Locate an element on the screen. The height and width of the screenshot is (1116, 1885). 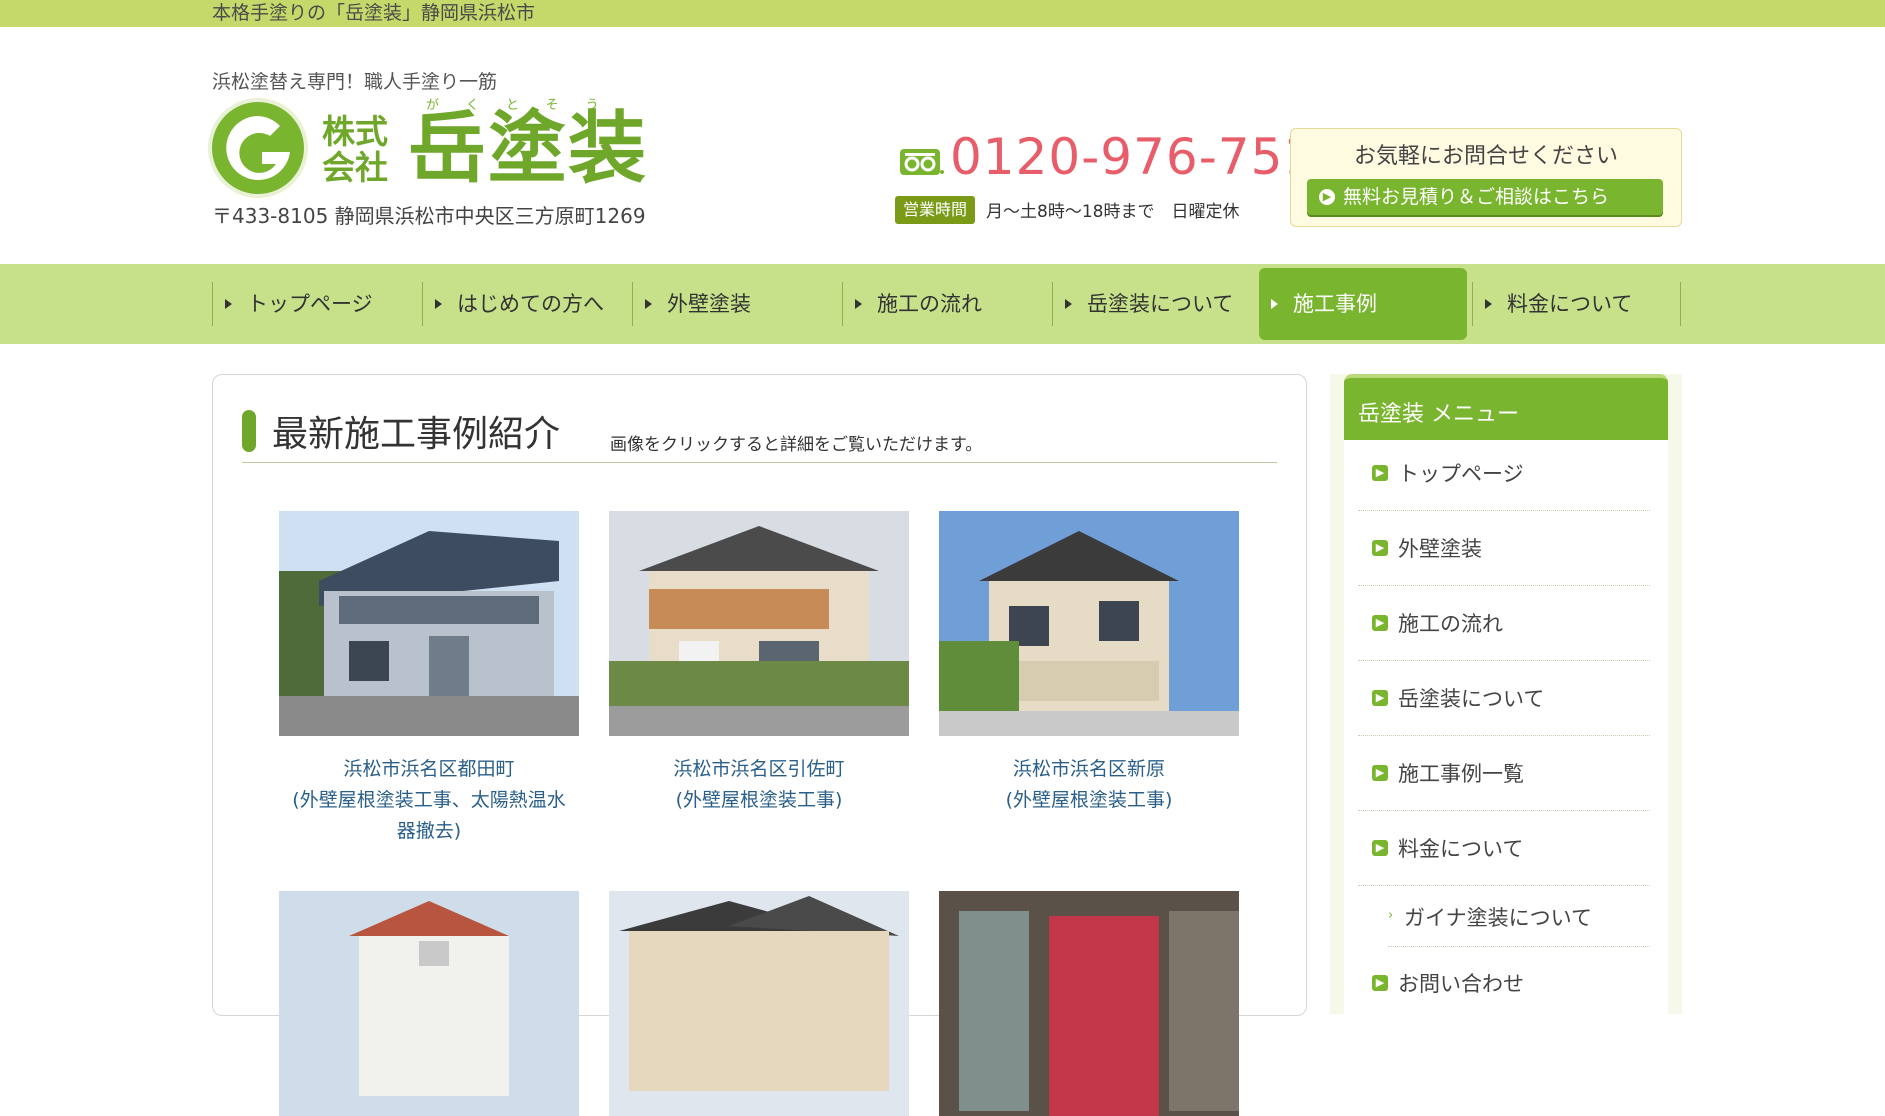
logo-kabushiki: 株式会社 is located at coordinates (355, 149).